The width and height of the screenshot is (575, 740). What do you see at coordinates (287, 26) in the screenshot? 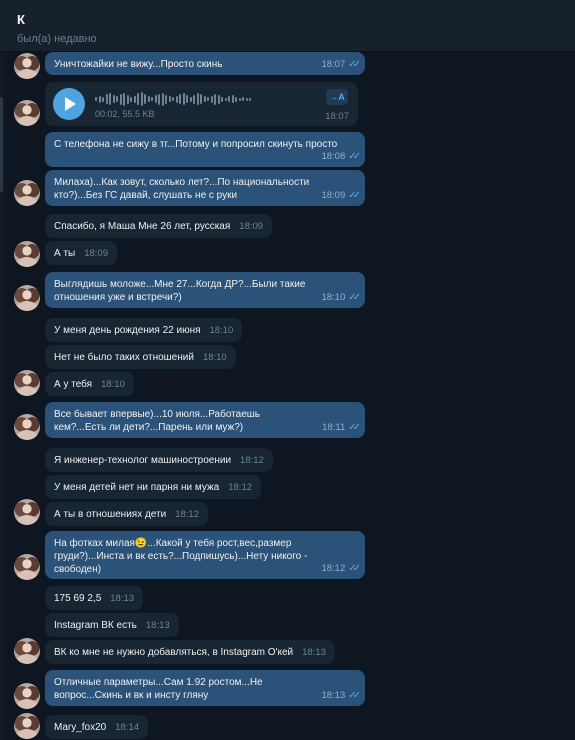
I see `chat-header: К был(а) недавно` at bounding box center [287, 26].